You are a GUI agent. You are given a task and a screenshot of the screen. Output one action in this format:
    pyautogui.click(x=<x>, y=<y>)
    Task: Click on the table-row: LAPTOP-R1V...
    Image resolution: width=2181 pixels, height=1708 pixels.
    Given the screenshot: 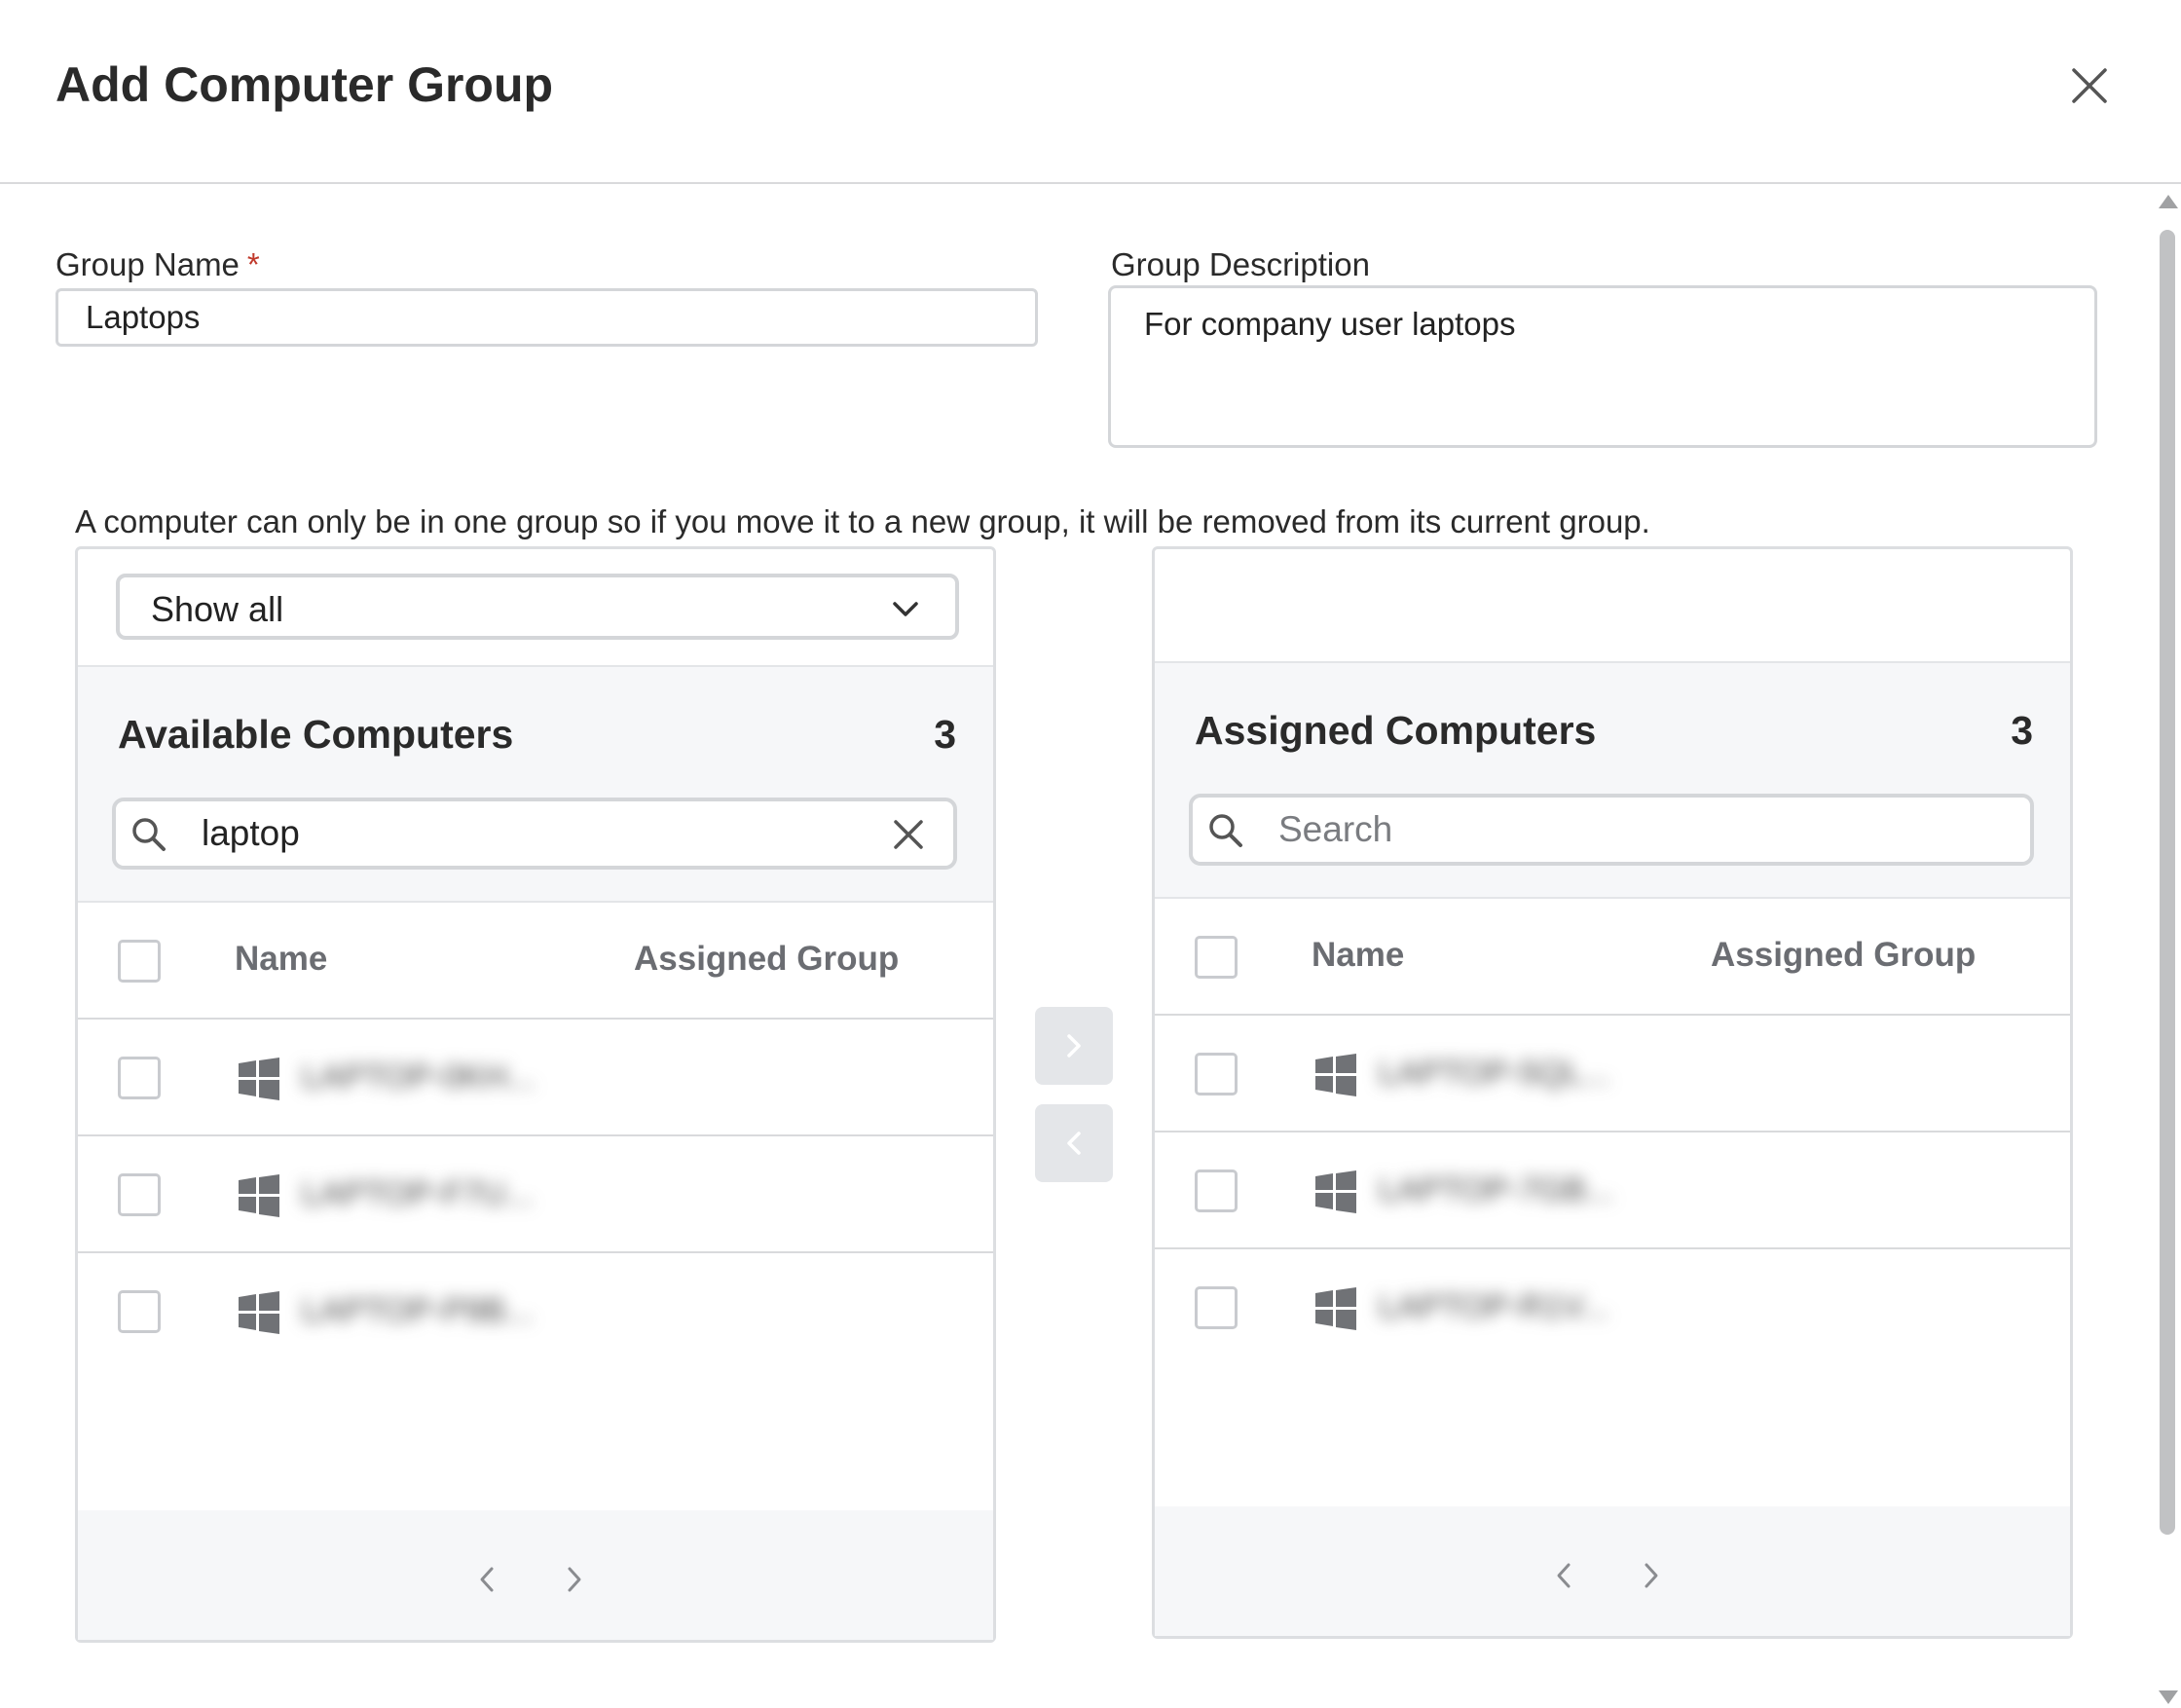 What is the action you would take?
    pyautogui.click(x=1612, y=1307)
    